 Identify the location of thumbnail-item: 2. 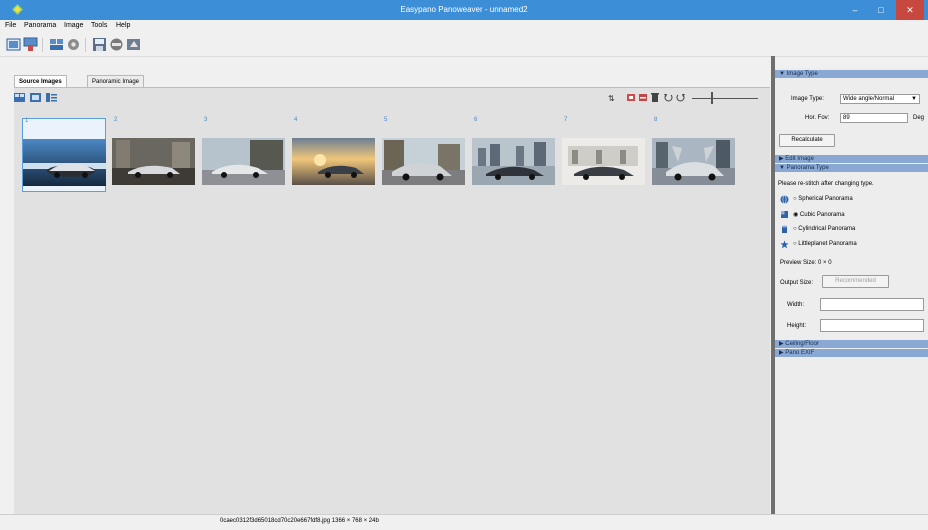
(154, 154).